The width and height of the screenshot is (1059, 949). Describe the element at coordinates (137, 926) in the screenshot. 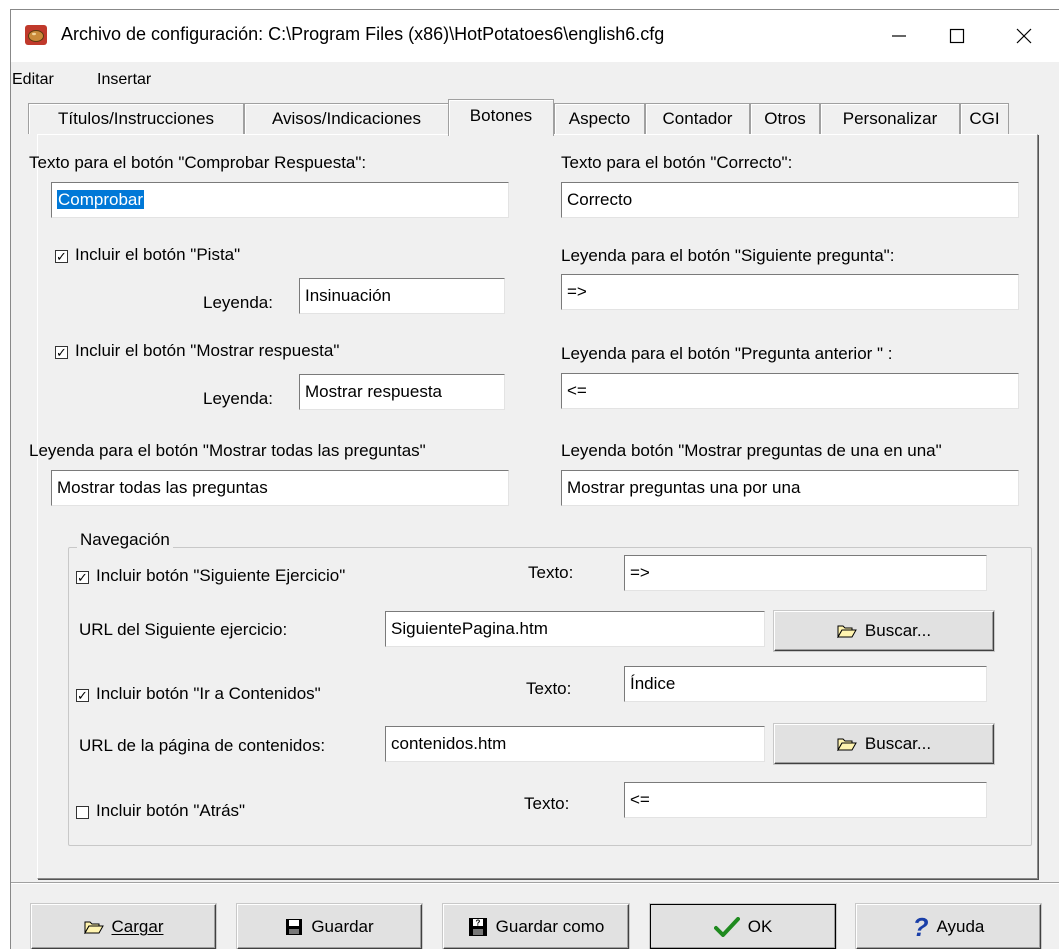

I see `load-label: Cargar` at that location.